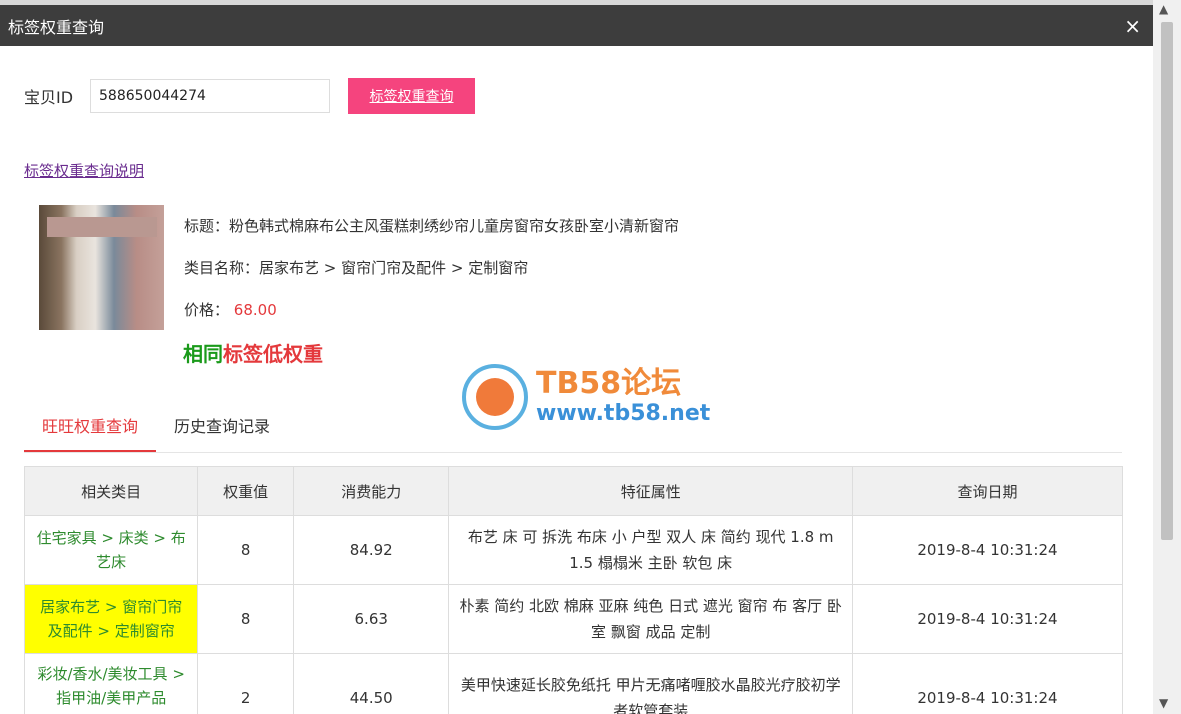 The width and height of the screenshot is (1181, 714). Describe the element at coordinates (371, 491) in the screenshot. I see `header-consumption: 消费能力` at that location.